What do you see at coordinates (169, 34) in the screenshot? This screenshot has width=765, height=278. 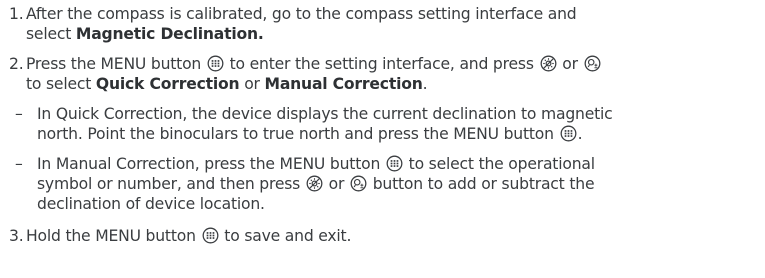 I see `magnetic-declination-label: Magnetic Declination.` at bounding box center [169, 34].